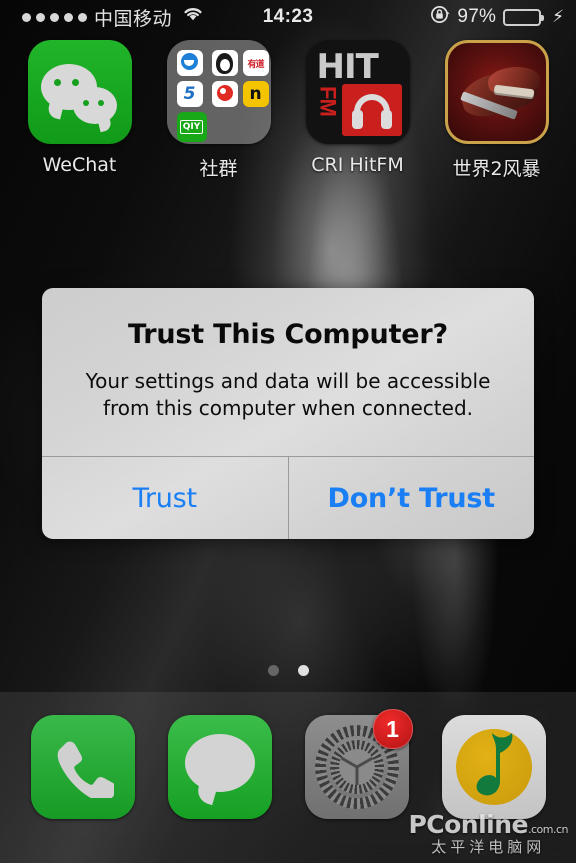  What do you see at coordinates (548, 829) in the screenshot?
I see `watermark-brand-suffix: .com.cn` at bounding box center [548, 829].